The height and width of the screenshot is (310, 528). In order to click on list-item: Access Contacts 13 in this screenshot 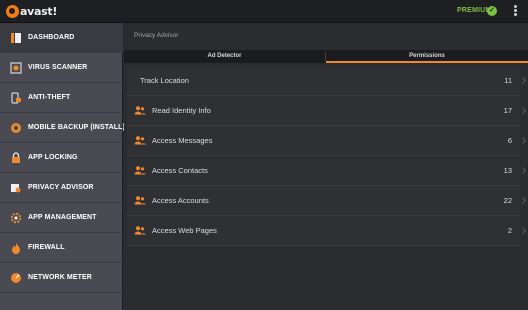, I will do `click(326, 171)`.